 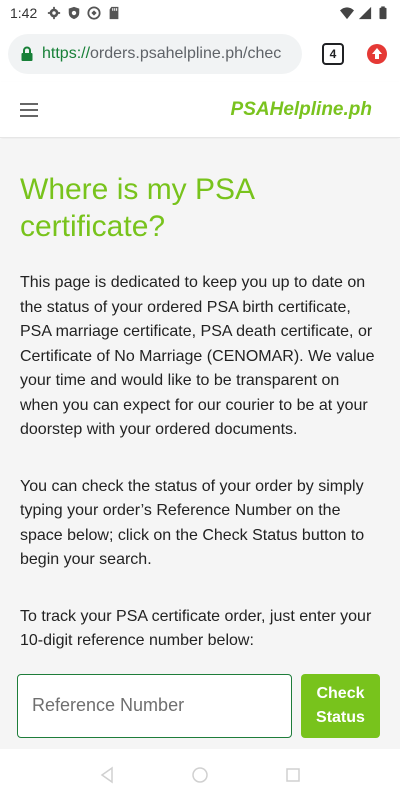 What do you see at coordinates (54, 13) in the screenshot?
I see `gear-icon` at bounding box center [54, 13].